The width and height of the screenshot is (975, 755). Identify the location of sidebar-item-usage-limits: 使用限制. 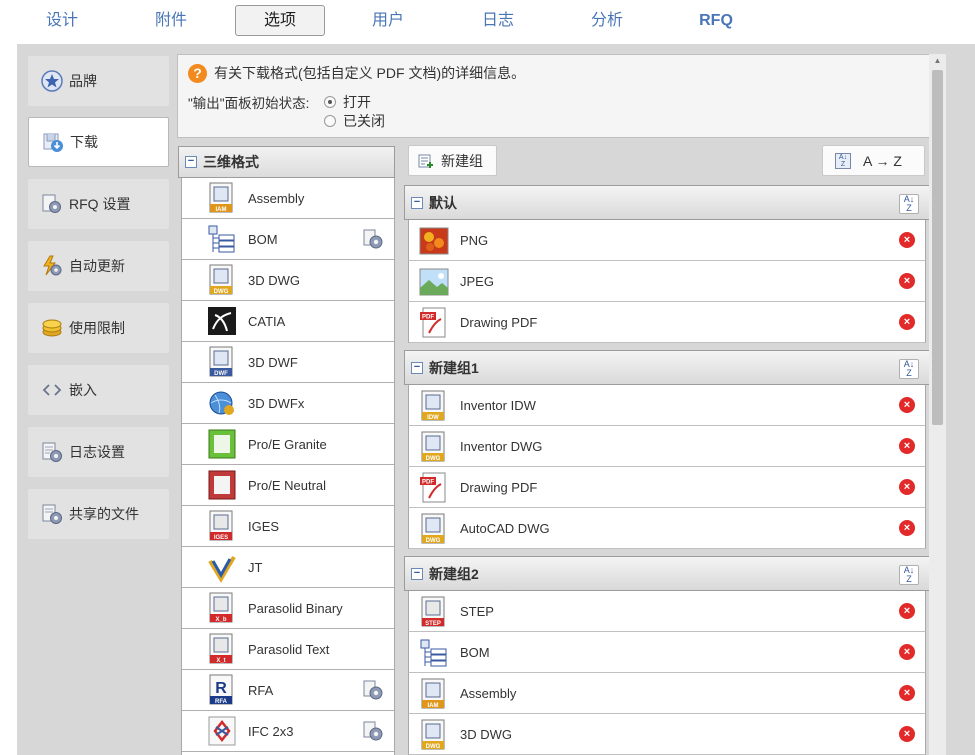
(98, 328).